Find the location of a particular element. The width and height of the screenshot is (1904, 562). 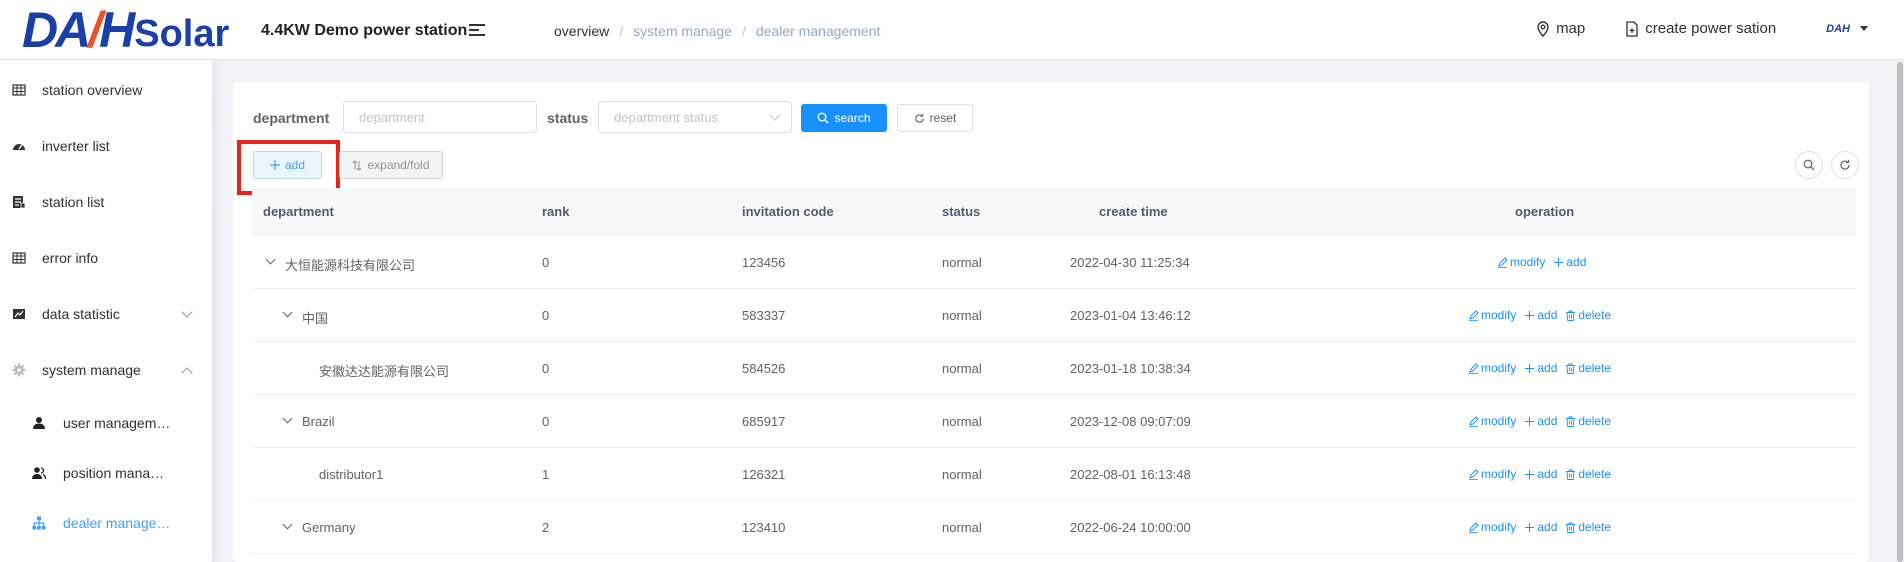

breadcrumb-system-manage: system manage is located at coordinates (682, 31).